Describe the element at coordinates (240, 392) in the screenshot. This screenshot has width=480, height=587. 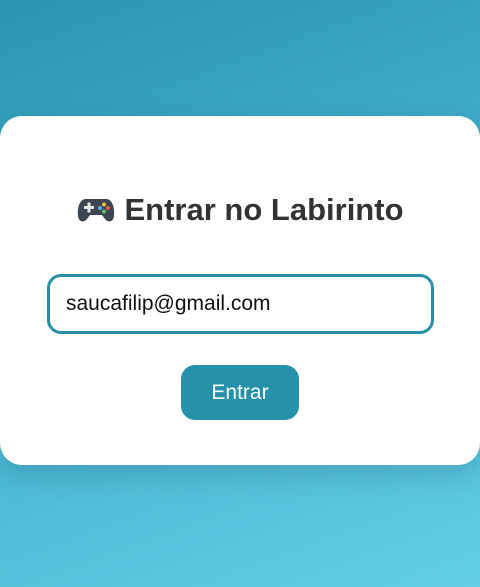
I see `submit-button: Entrar` at that location.